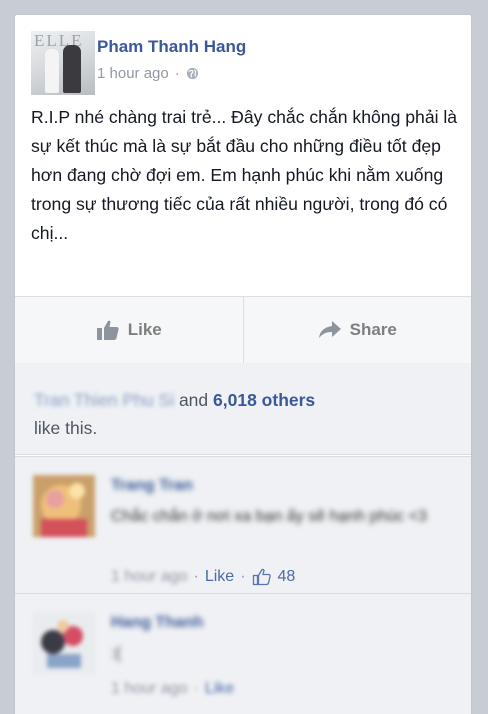  I want to click on share-label: Share, so click(373, 329).